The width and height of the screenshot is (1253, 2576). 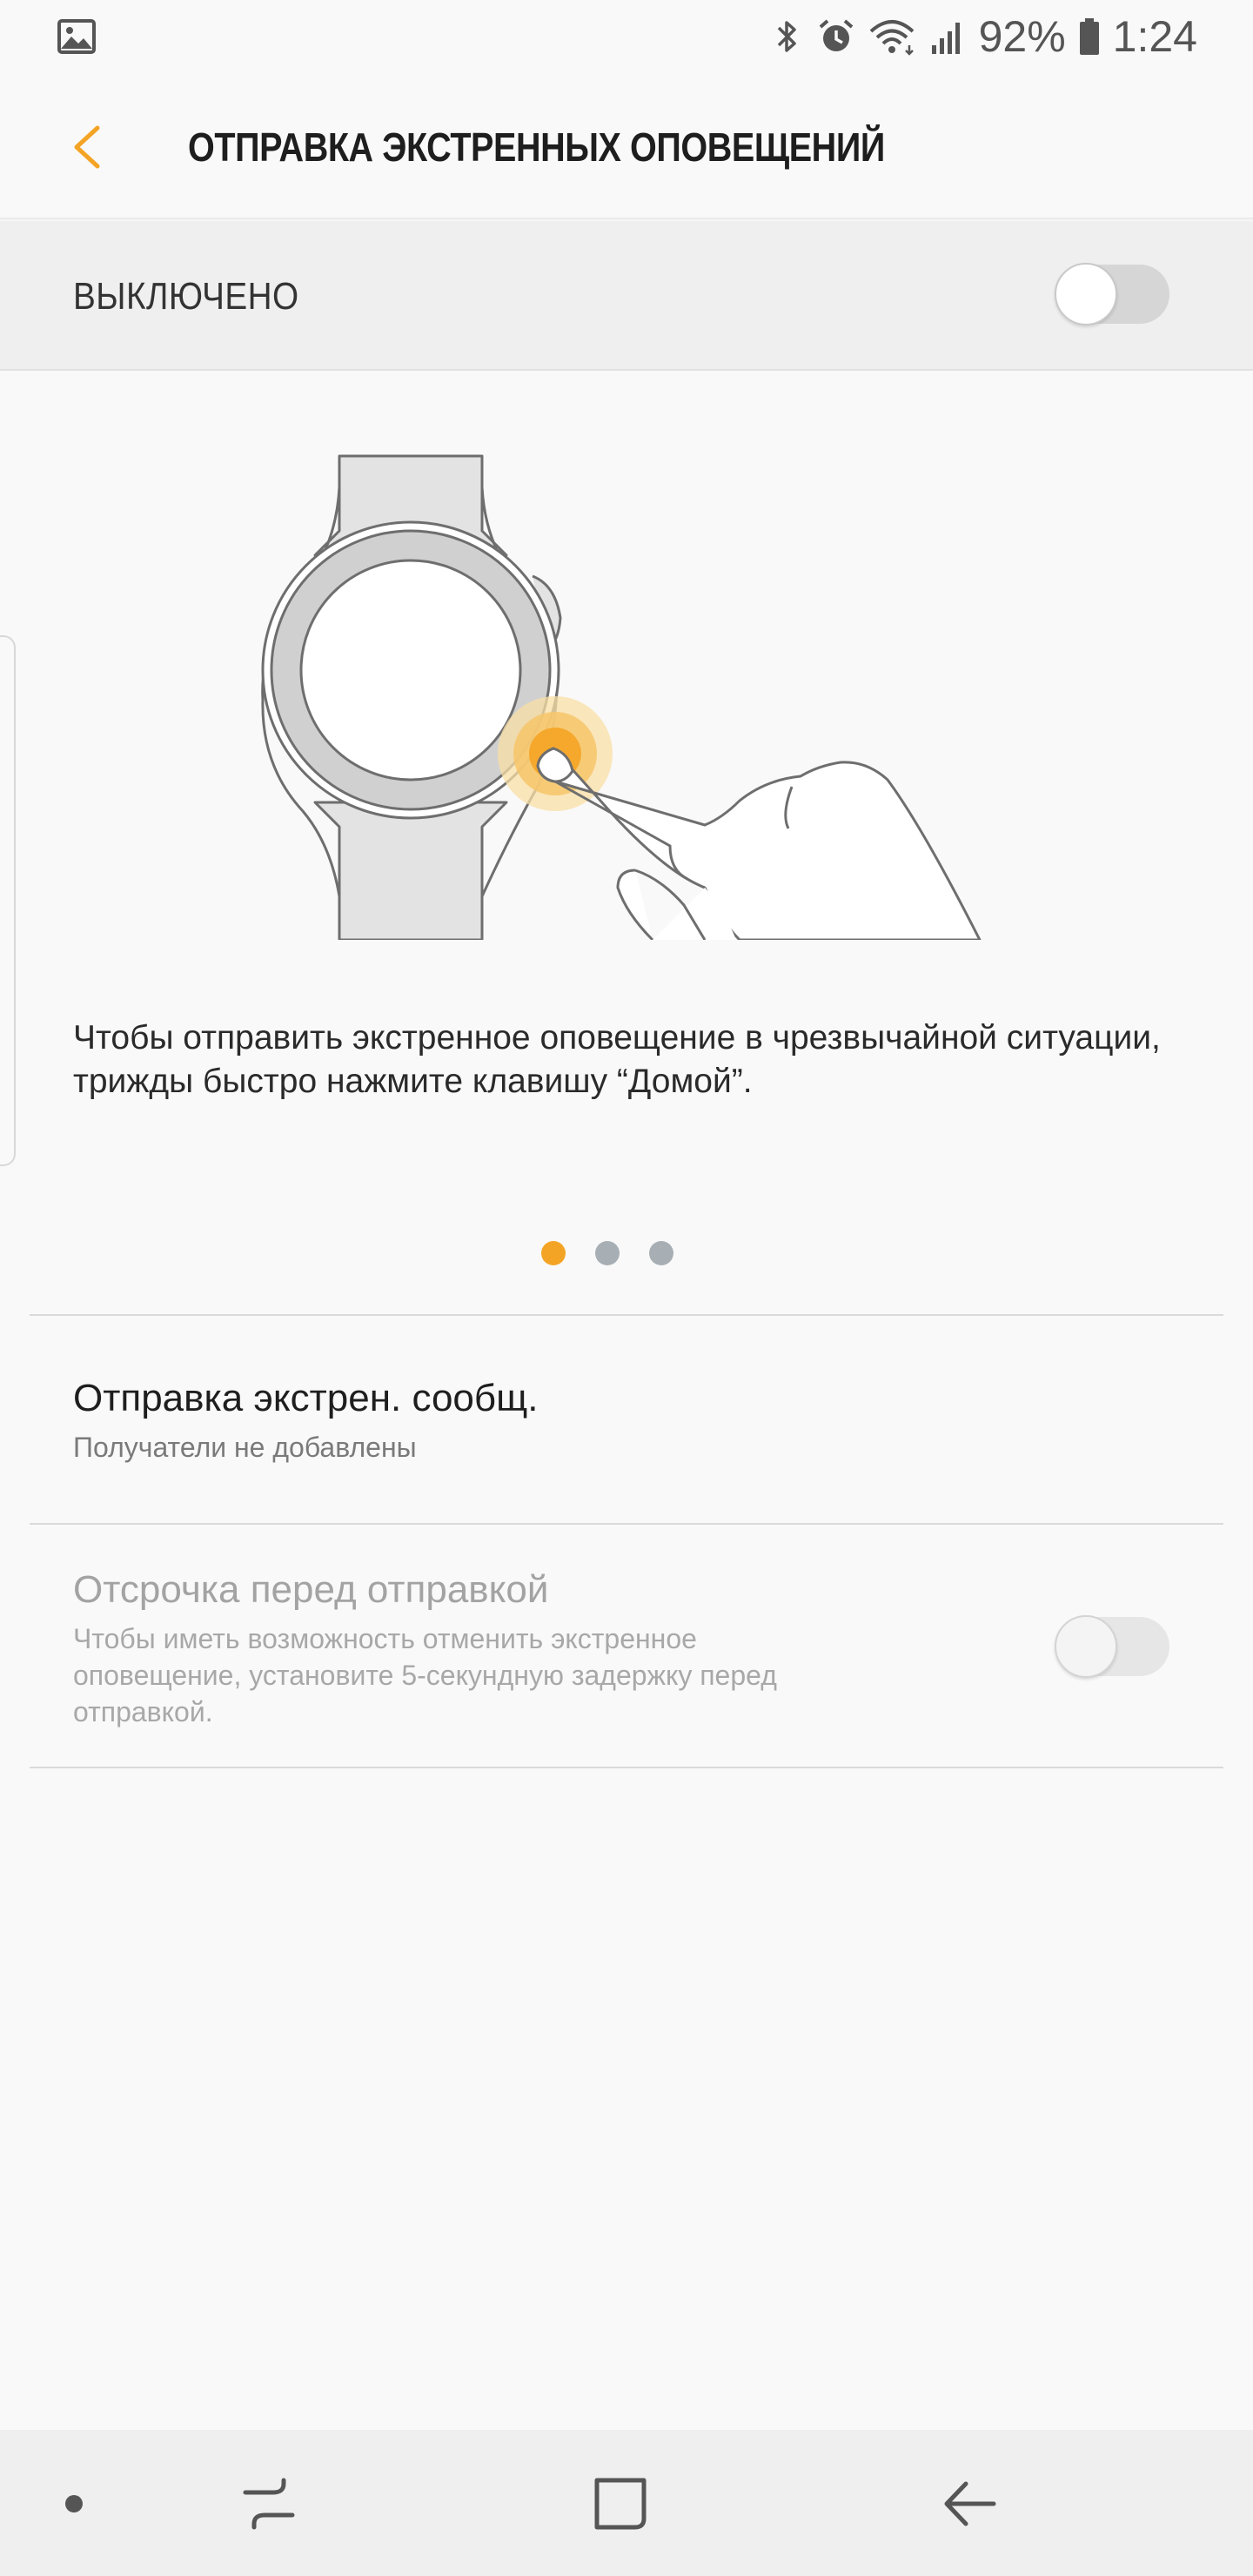 I want to click on status-bar: 92% 1:24, so click(x=626, y=37).